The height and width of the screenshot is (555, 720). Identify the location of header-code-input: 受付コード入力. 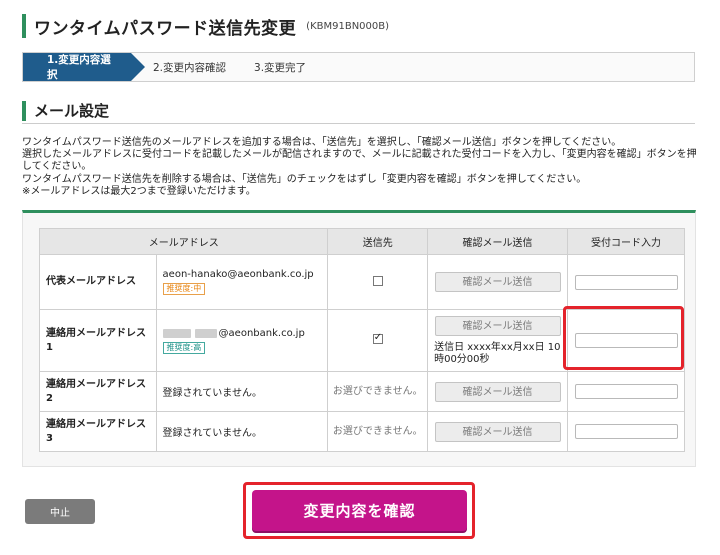
(626, 241).